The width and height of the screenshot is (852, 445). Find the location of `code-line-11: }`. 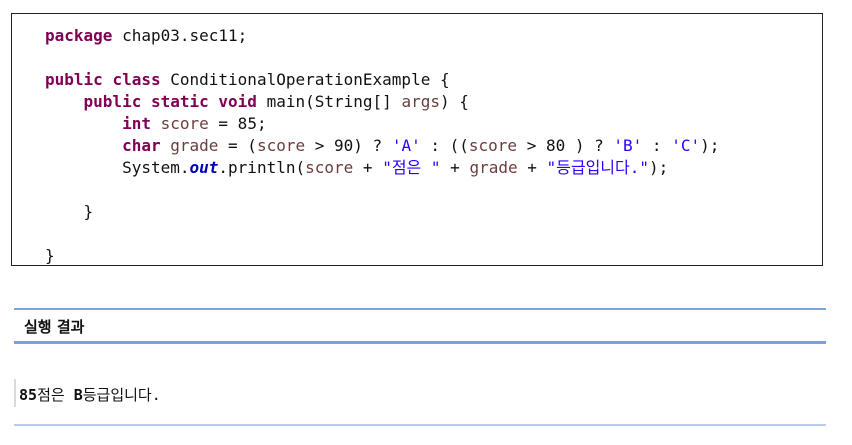

code-line-11: } is located at coordinates (50, 255).